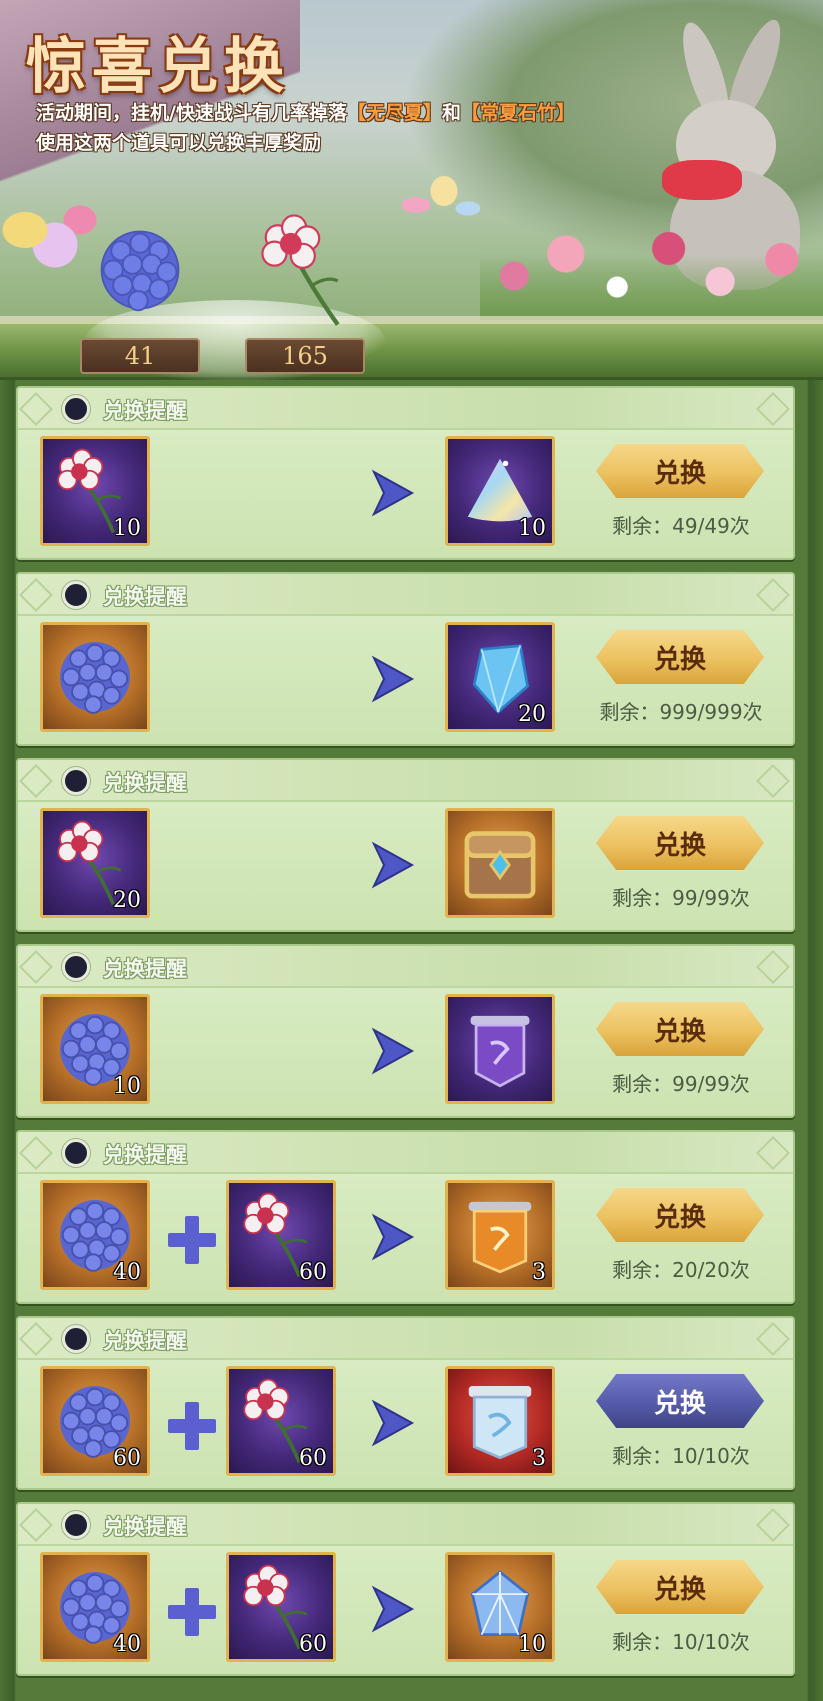 The height and width of the screenshot is (1701, 823). Describe the element at coordinates (681, 526) in the screenshot. I see `remaining-count: 剩余：49/49次` at that location.